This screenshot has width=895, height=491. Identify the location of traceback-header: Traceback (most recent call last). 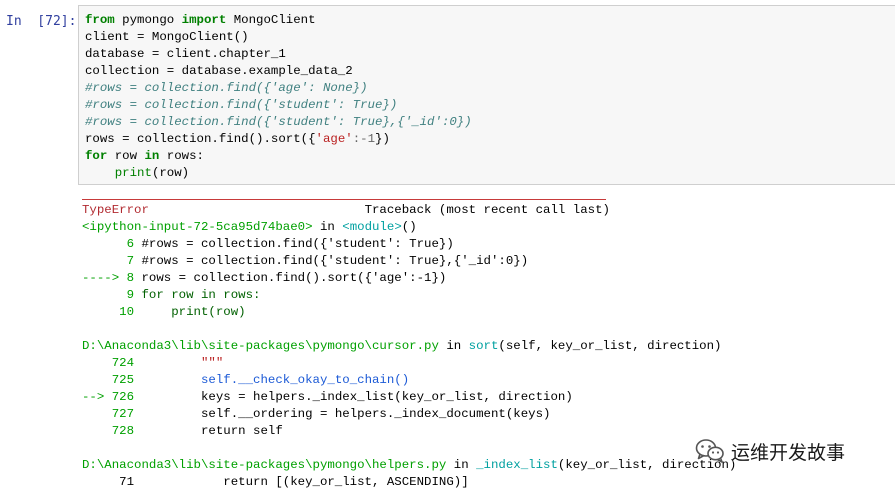
(487, 210).